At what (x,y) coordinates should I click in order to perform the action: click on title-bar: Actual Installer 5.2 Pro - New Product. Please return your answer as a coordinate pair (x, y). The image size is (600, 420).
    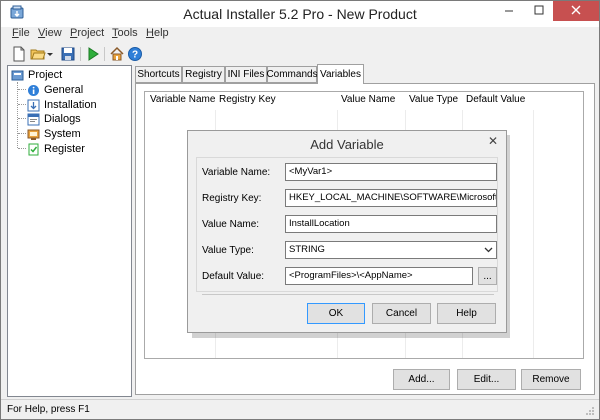
    Looking at the image, I should click on (300, 14).